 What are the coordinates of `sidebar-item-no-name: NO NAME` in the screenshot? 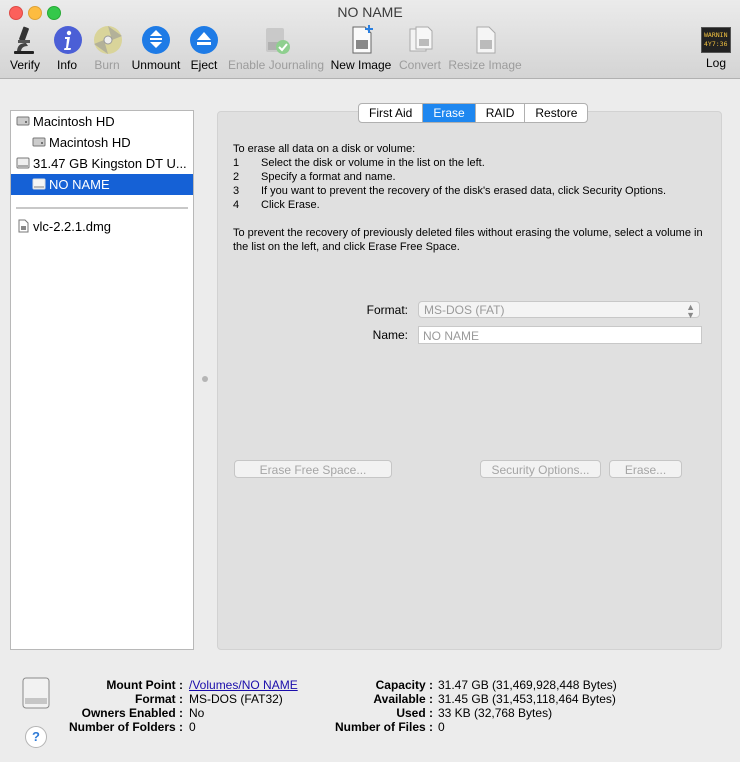 It's located at (102, 184).